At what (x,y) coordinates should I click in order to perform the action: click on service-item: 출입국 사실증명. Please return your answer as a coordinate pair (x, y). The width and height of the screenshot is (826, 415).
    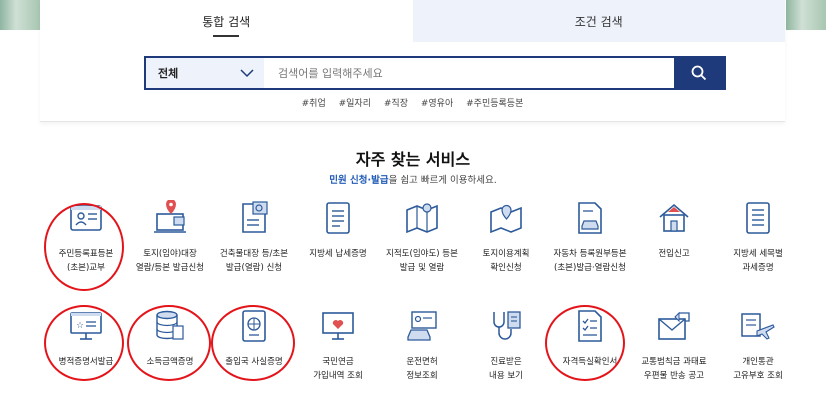
    Looking at the image, I should click on (254, 344).